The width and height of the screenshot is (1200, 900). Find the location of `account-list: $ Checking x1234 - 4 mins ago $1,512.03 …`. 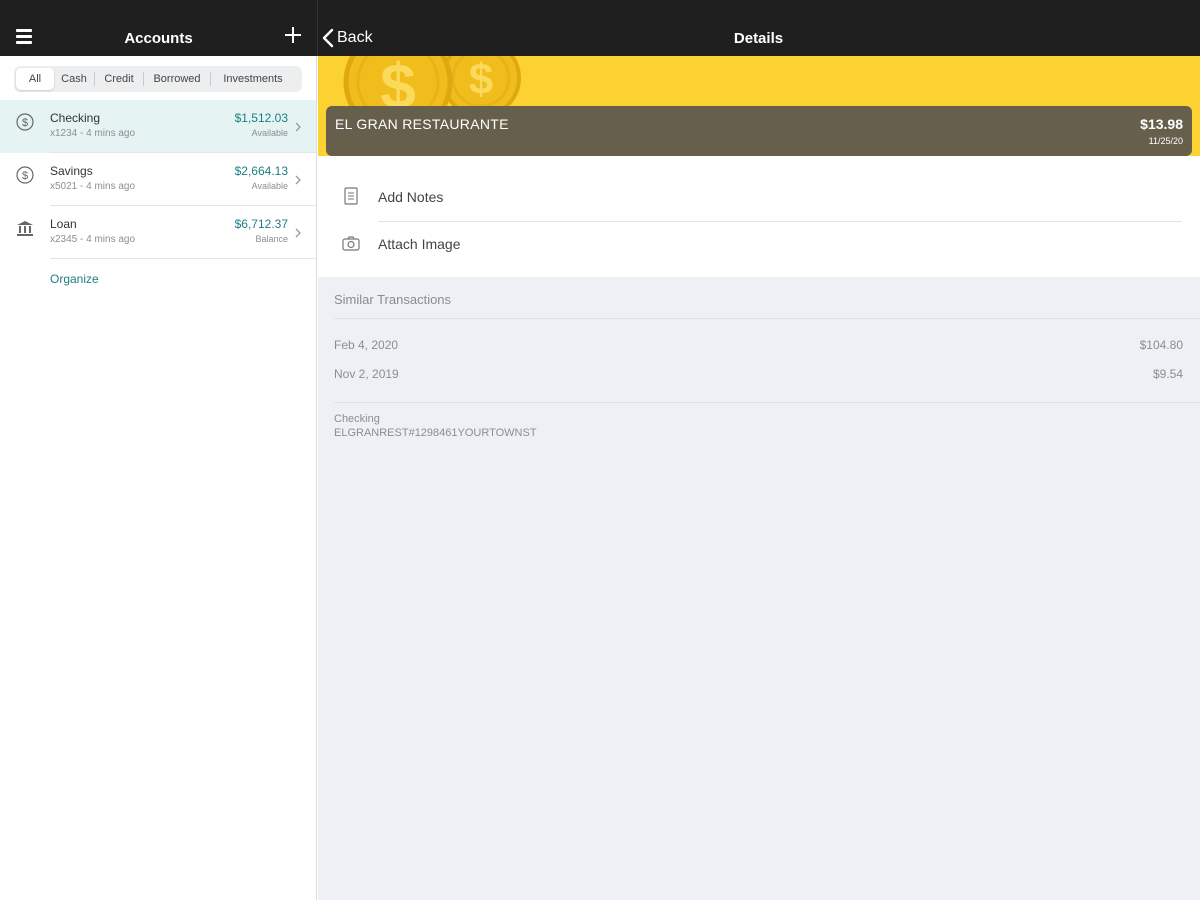

account-list: $ Checking x1234 - 4 mins ago $1,512.03 … is located at coordinates (158, 179).